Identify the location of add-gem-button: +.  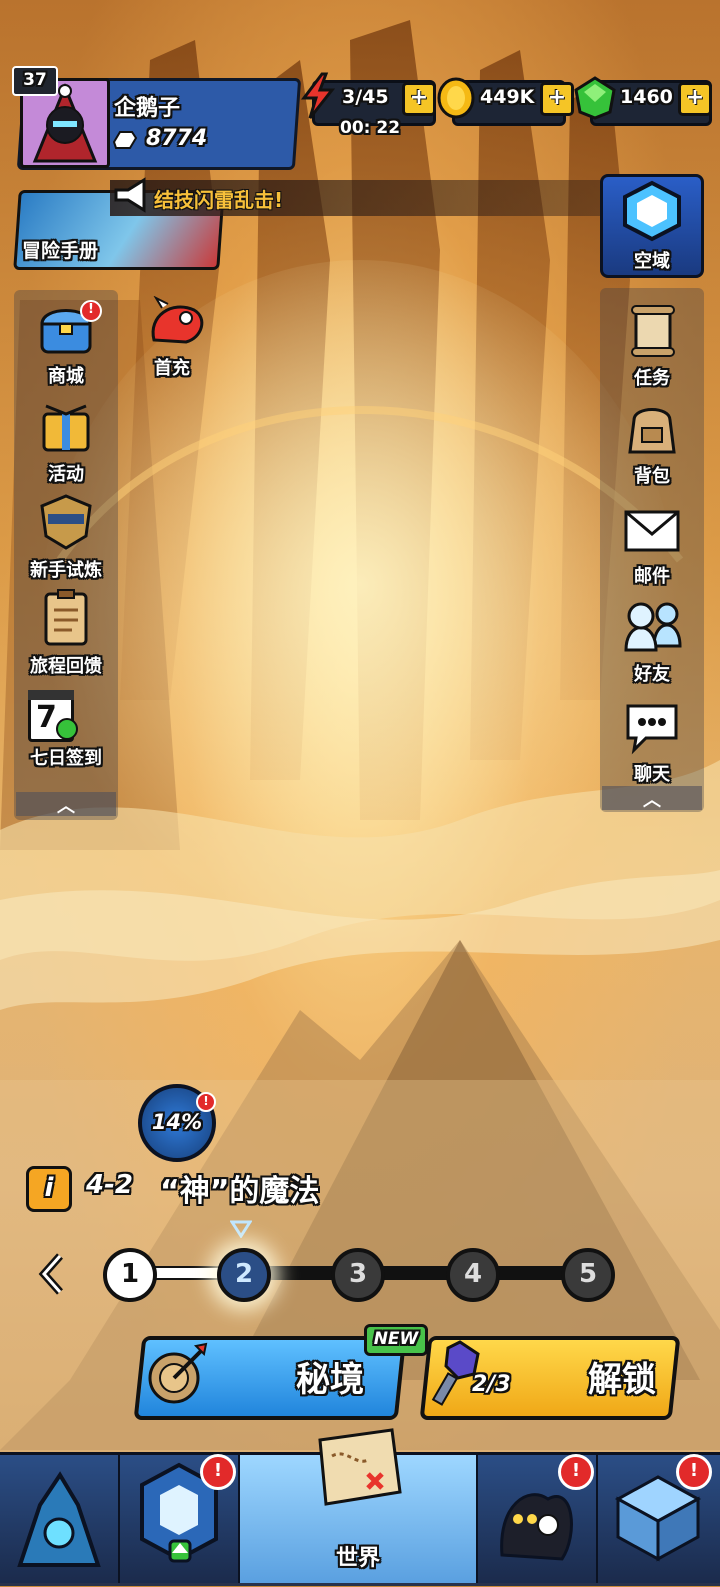
(695, 99).